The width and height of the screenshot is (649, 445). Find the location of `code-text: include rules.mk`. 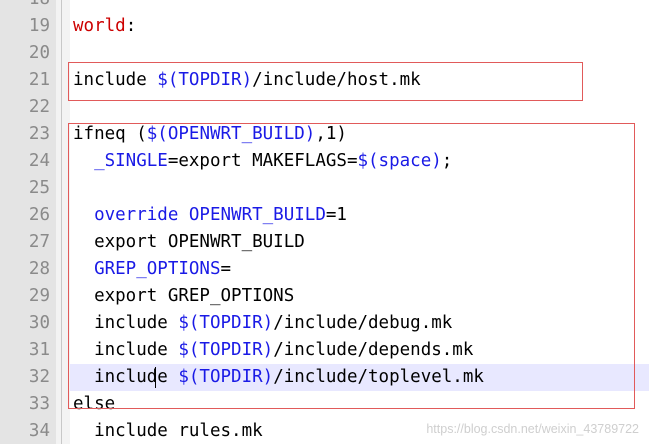

code-text: include rules.mk is located at coordinates (168, 431).